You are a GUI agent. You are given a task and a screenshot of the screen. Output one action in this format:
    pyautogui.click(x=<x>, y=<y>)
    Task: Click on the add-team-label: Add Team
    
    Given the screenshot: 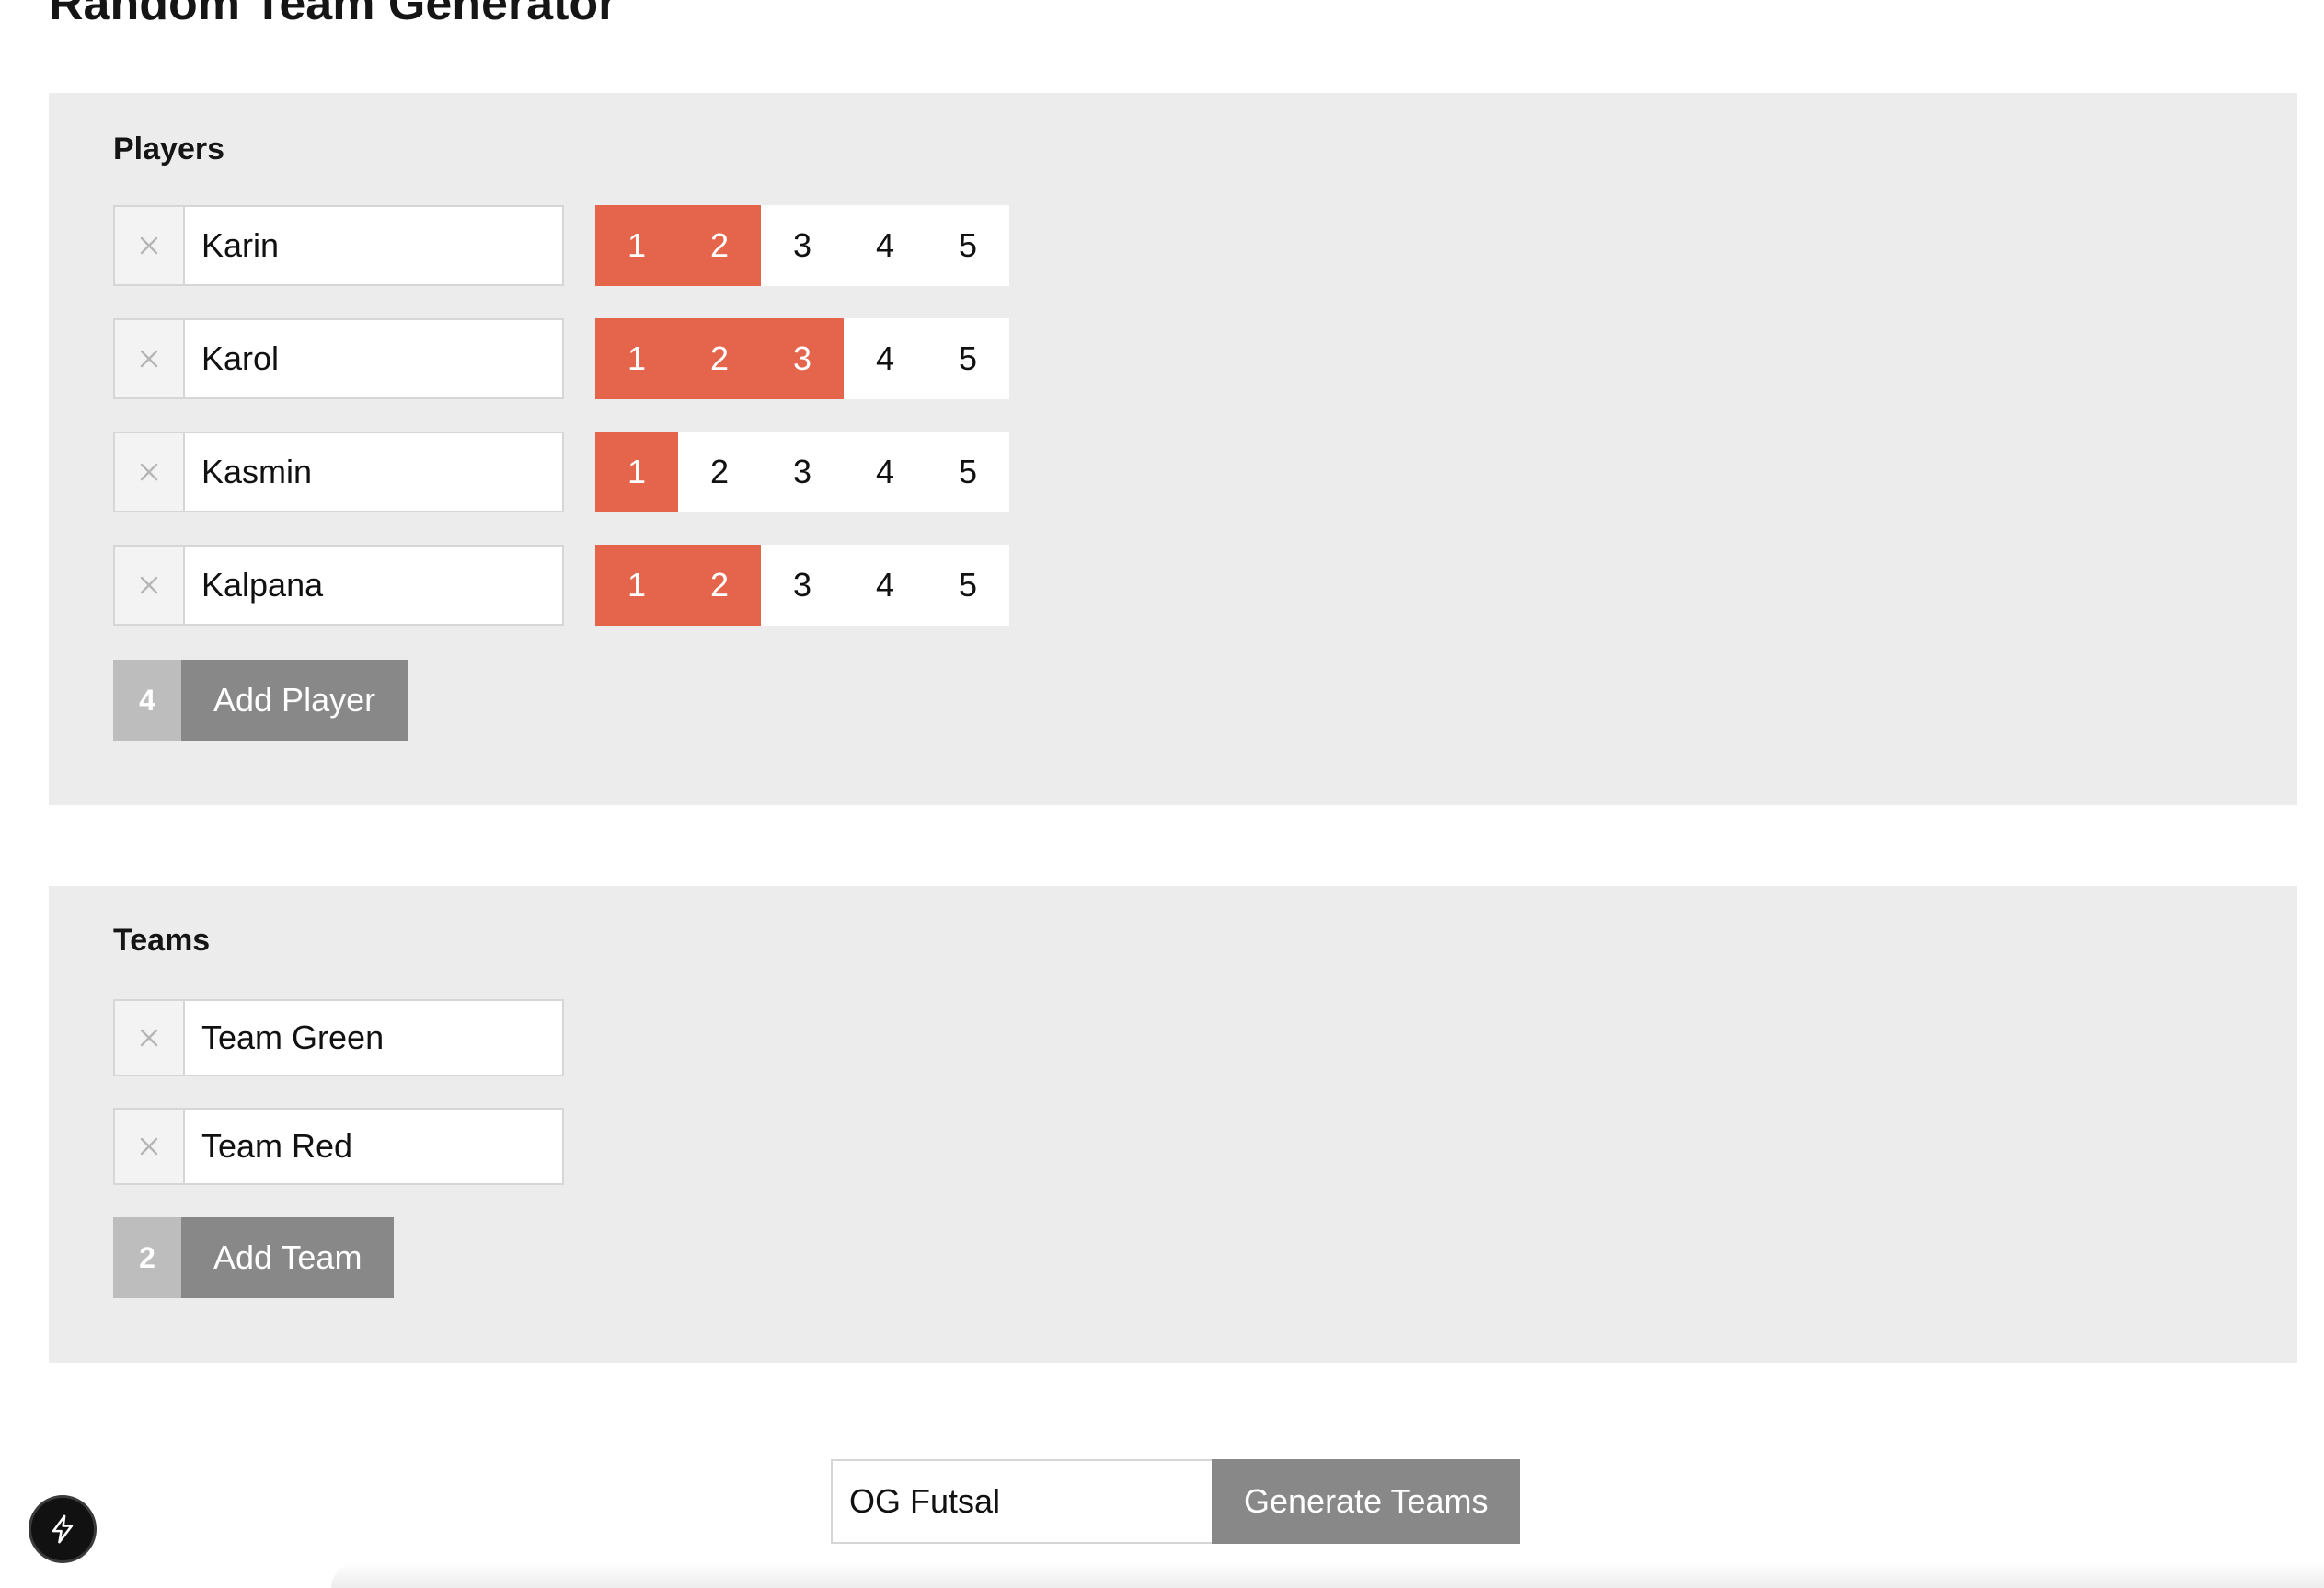 What is the action you would take?
    pyautogui.click(x=288, y=1257)
    